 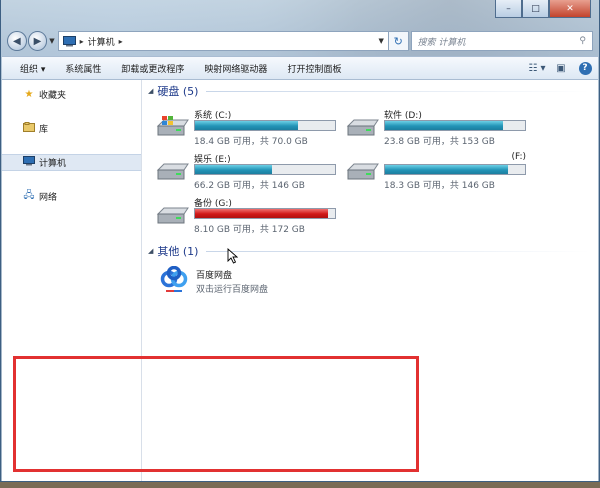 I want to click on refresh-button: ↻, so click(x=398, y=41).